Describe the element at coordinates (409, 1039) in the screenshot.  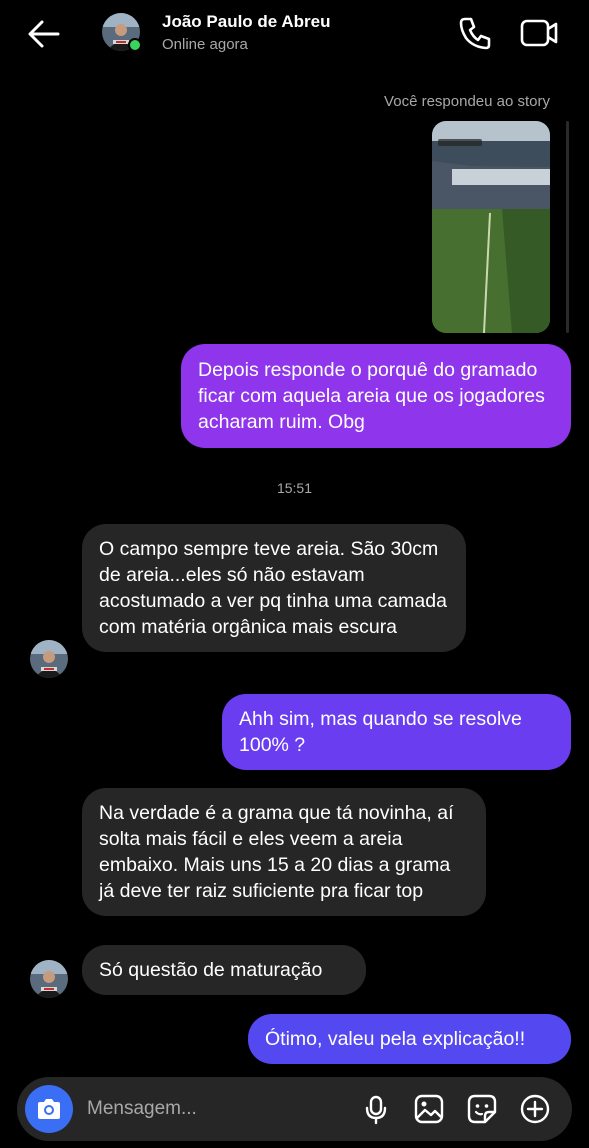
I see `message-bubble-outgoing: Ótimo, valeu pela explicação!!` at that location.